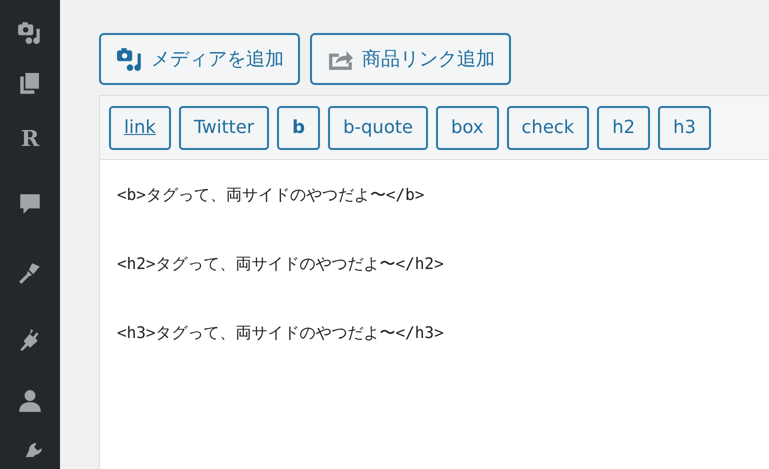  Describe the element at coordinates (467, 128) in the screenshot. I see `quicktag-button: box` at that location.